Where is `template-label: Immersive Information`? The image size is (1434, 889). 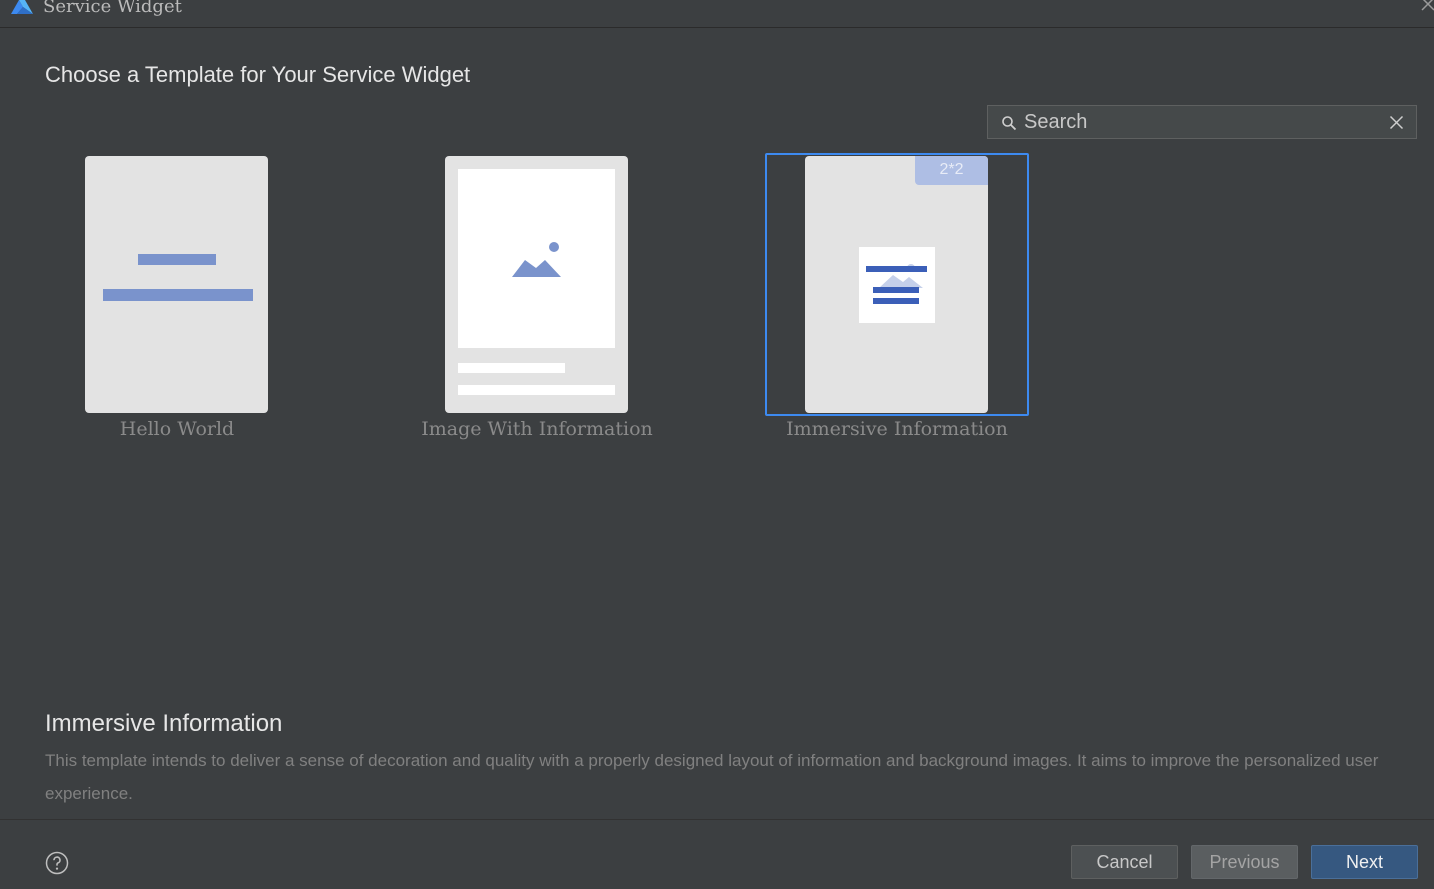
template-label: Immersive Information is located at coordinates (897, 429).